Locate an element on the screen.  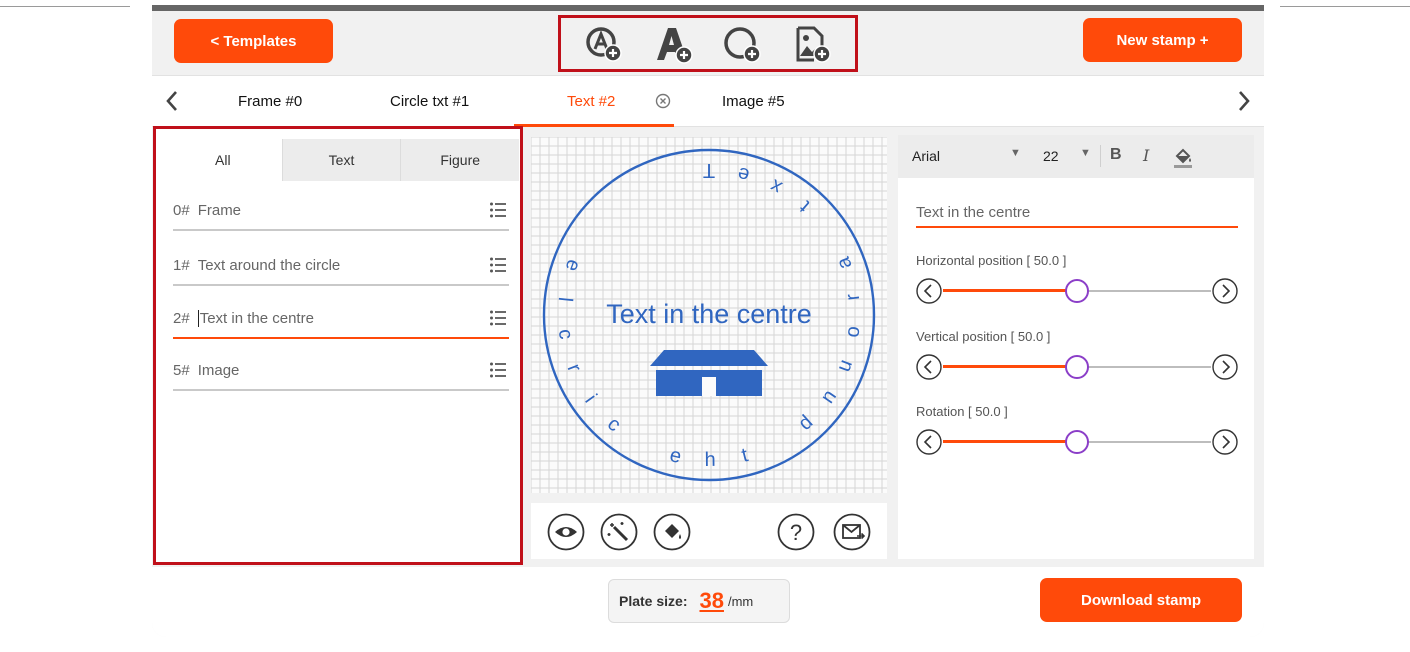
circle-text-letter: T is located at coordinates (709, 170).